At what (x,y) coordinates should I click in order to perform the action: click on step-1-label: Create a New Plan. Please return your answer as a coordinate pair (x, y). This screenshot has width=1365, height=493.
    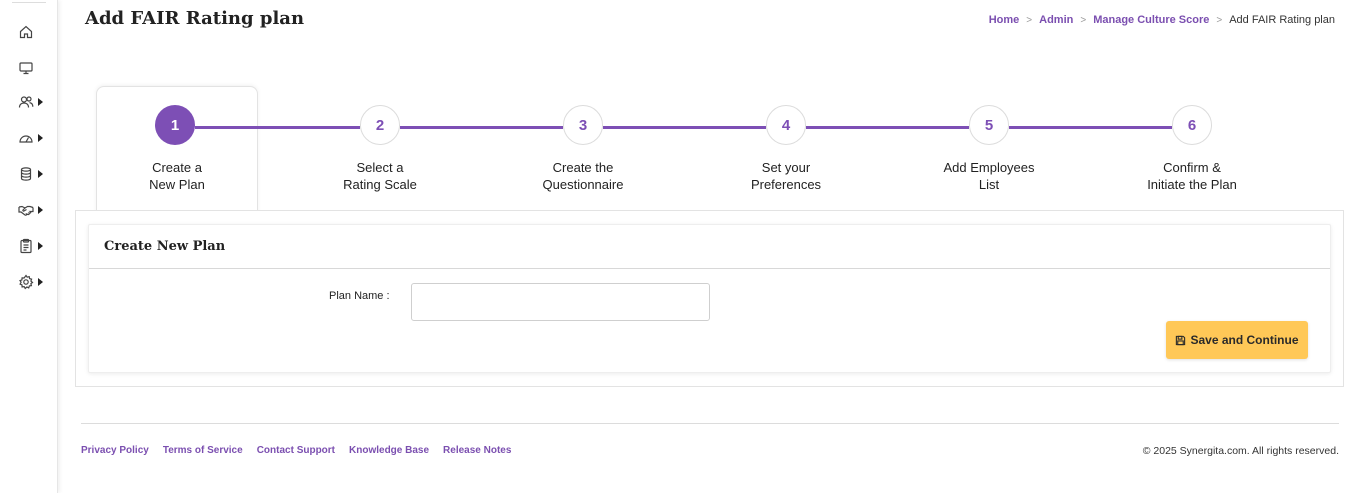
    Looking at the image, I should click on (177, 176).